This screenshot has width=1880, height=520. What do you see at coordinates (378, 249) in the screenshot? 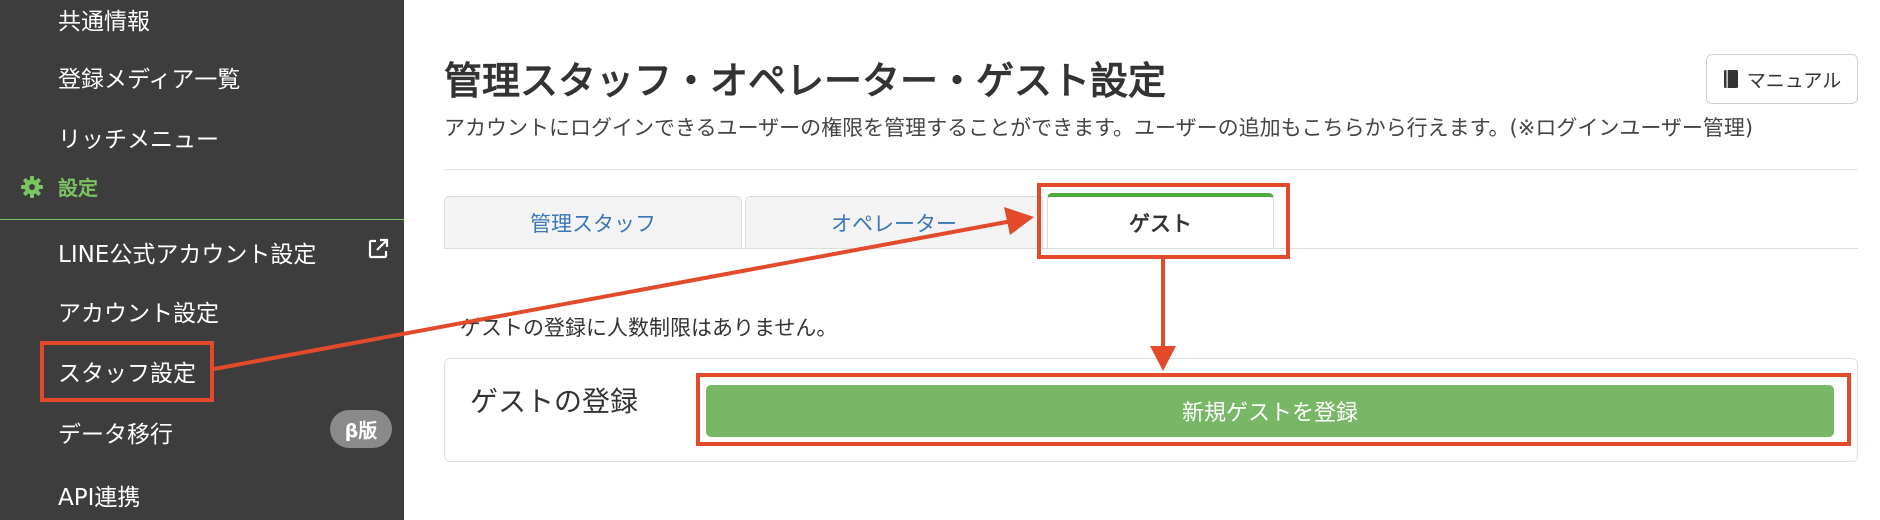
I see `external-link-icon` at bounding box center [378, 249].